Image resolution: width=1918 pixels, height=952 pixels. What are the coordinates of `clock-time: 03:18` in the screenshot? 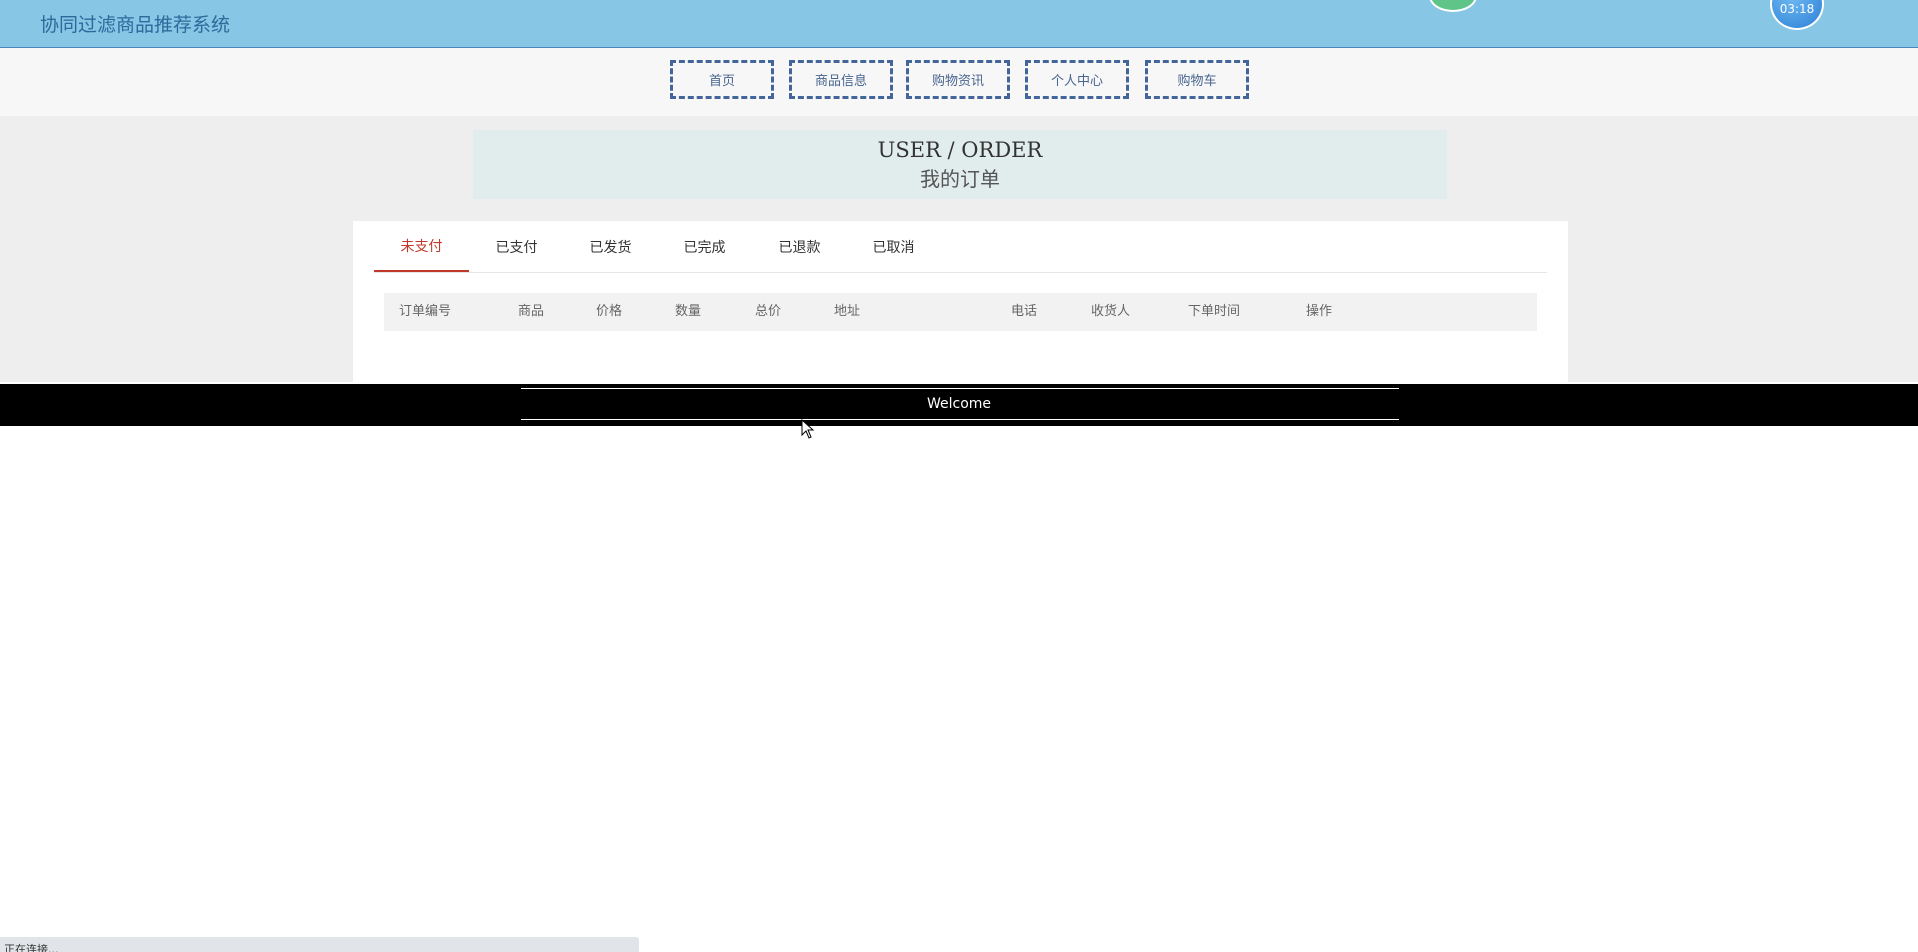 It's located at (1797, 9).